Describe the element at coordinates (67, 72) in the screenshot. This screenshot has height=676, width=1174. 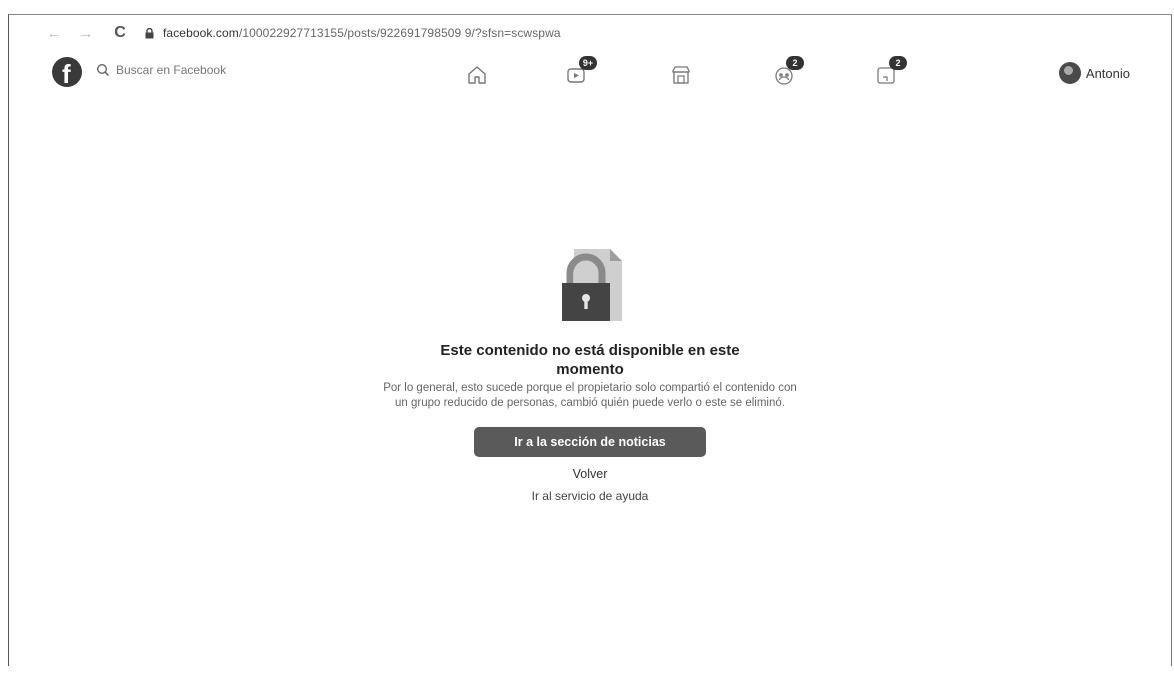
I see `facebook-logo-icon: f` at that location.